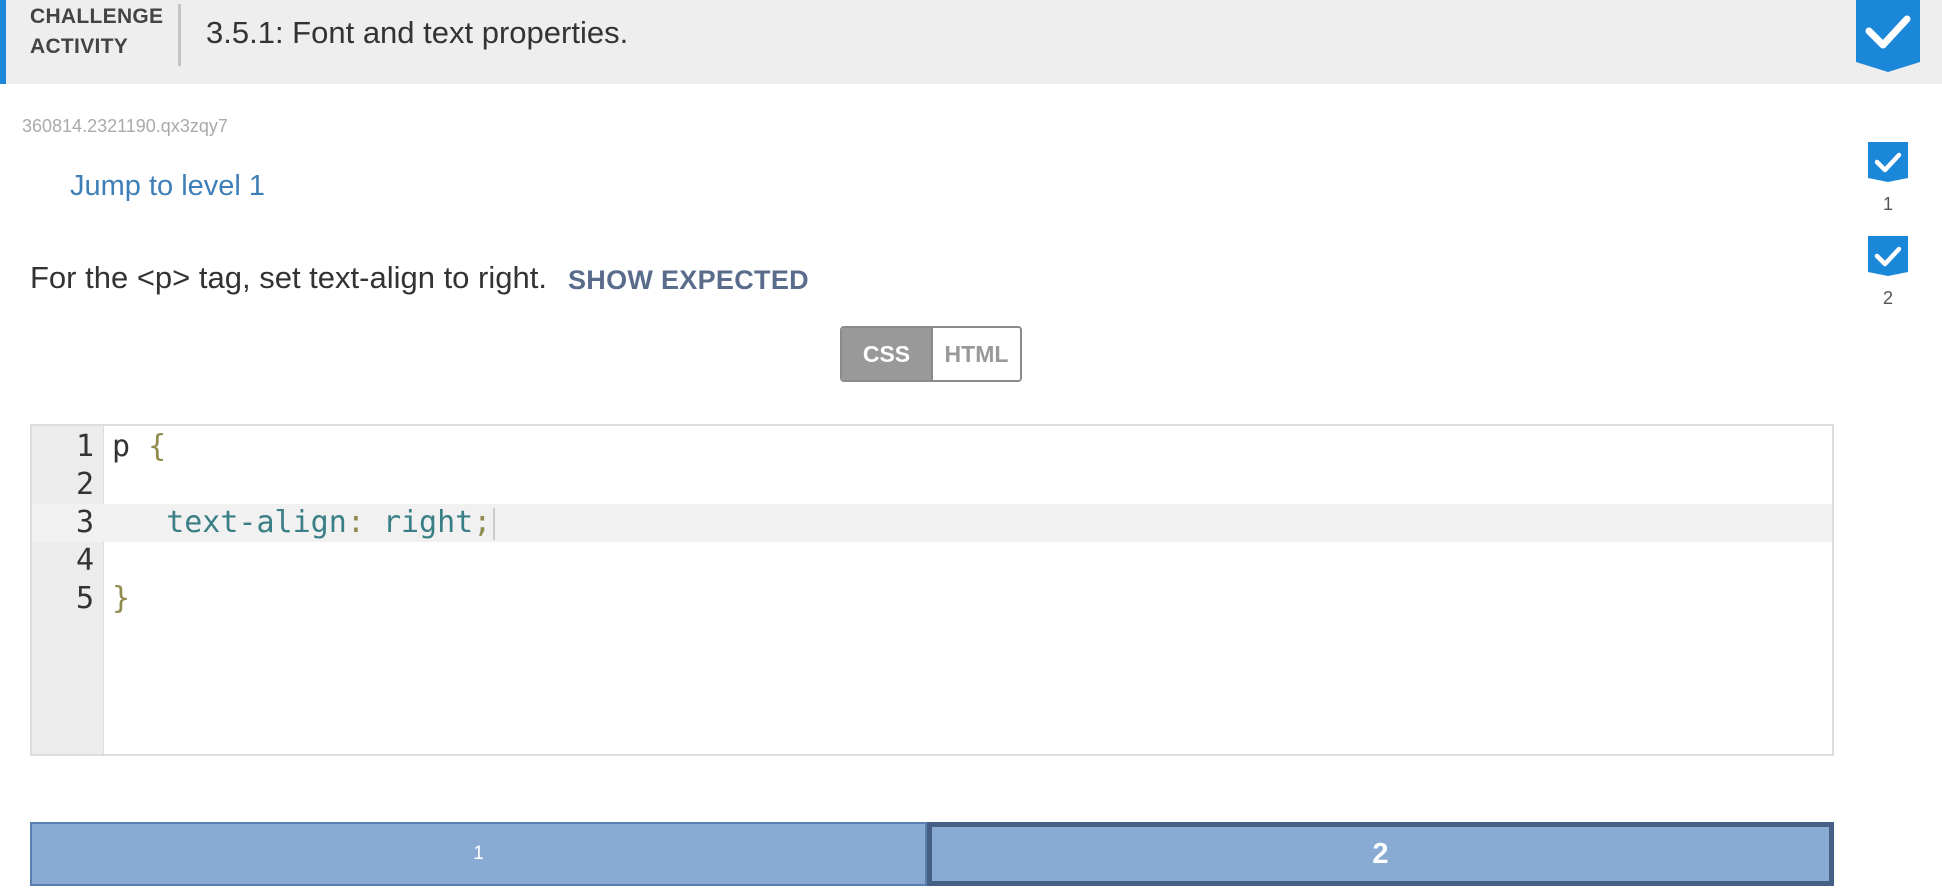 The width and height of the screenshot is (1942, 892). What do you see at coordinates (482, 522) in the screenshot?
I see `semicolon: ;` at bounding box center [482, 522].